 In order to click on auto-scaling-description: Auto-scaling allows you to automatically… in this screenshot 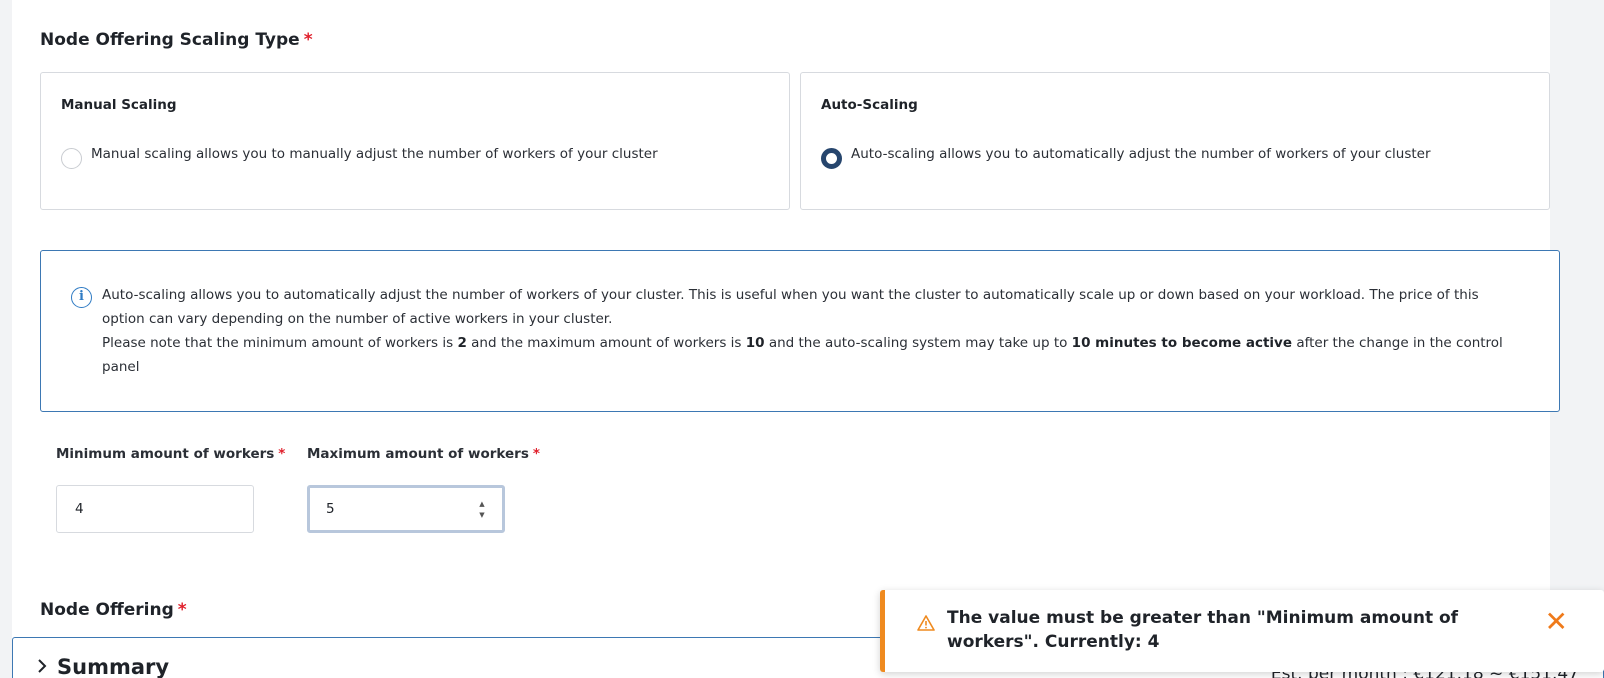, I will do `click(1141, 154)`.